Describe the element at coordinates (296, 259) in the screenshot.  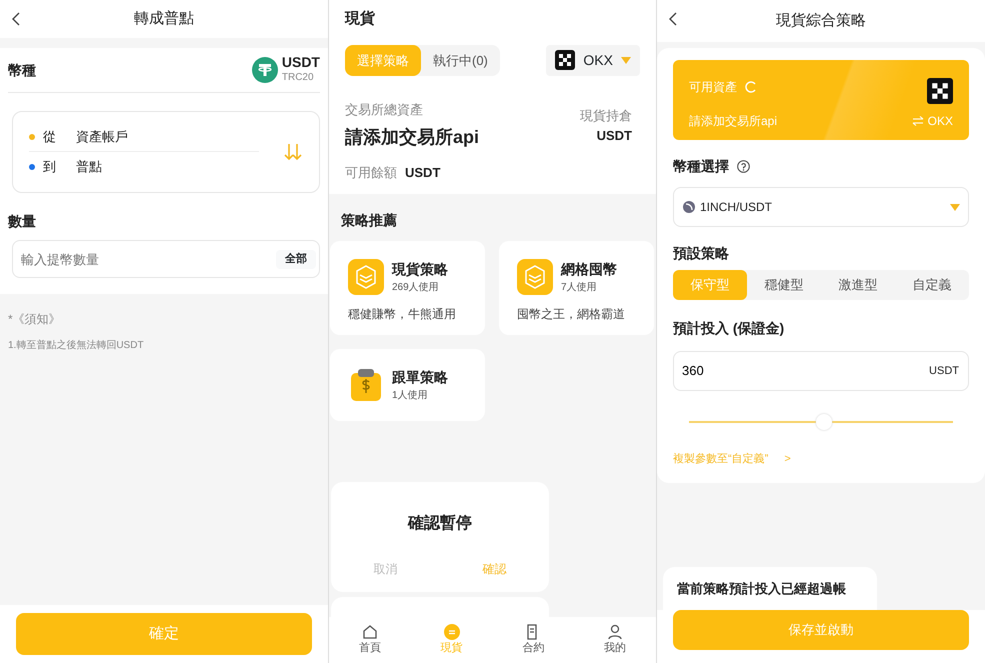
I see `all-button: 全部` at that location.